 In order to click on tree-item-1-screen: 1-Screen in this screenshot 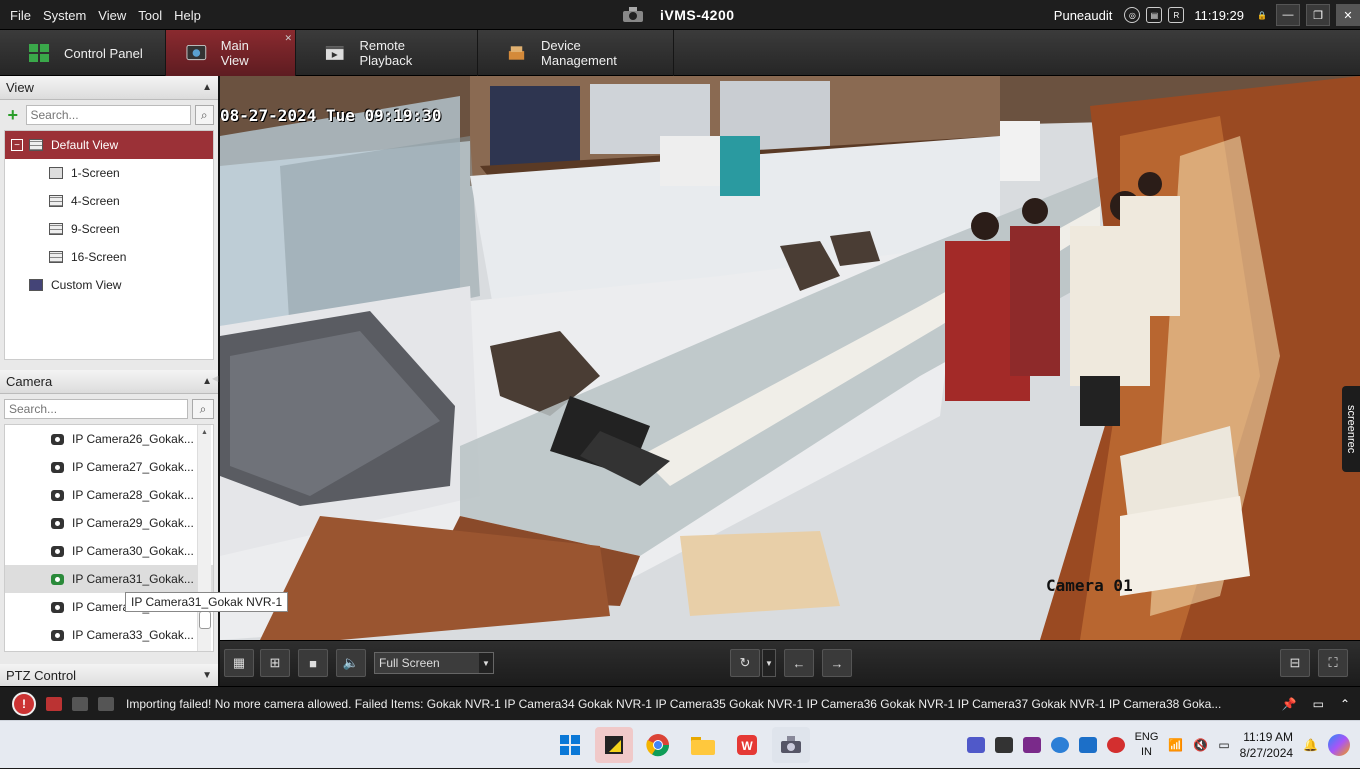, I will do `click(109, 173)`.